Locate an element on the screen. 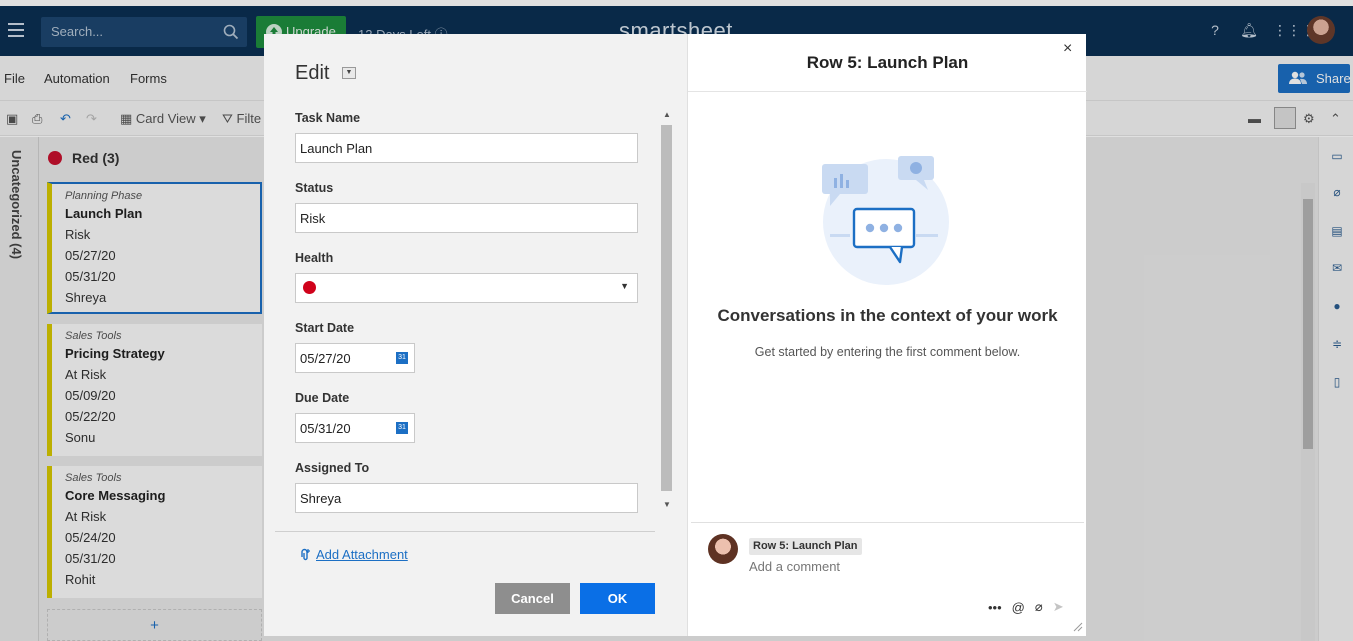 This screenshot has width=1353, height=641. task-name-label: Task Name is located at coordinates (328, 118).